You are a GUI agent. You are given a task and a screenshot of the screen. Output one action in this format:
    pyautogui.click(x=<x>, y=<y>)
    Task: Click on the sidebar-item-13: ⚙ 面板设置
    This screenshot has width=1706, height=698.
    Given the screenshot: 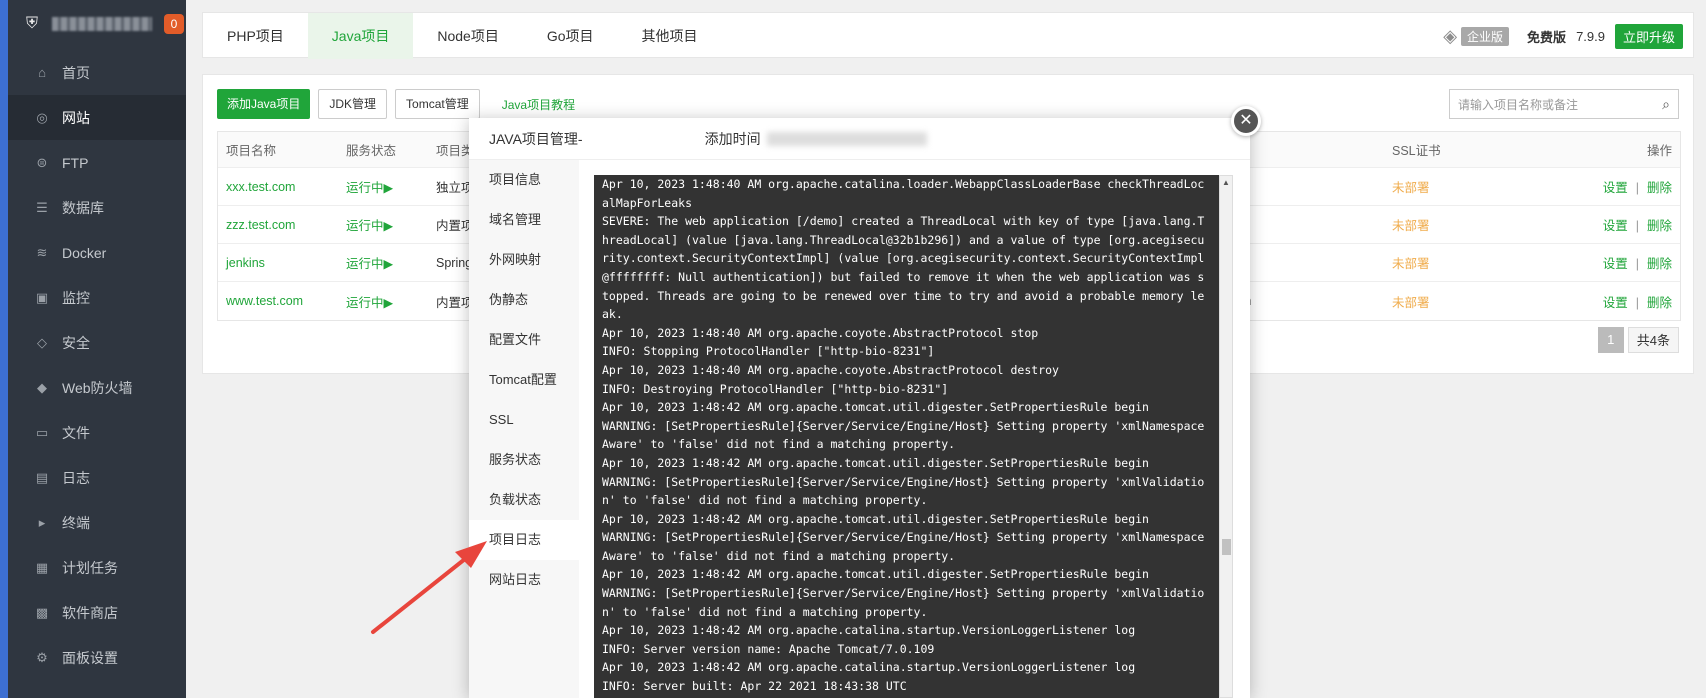 What is the action you would take?
    pyautogui.click(x=97, y=657)
    